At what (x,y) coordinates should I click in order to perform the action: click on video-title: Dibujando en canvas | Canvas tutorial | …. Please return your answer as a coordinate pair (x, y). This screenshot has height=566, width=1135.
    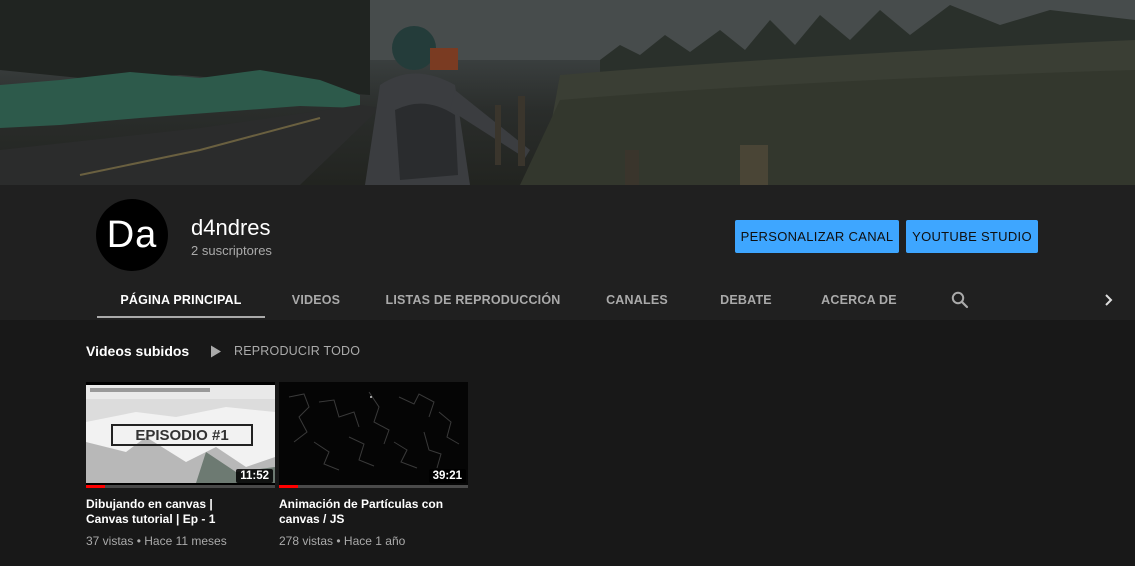
    Looking at the image, I should click on (180, 512).